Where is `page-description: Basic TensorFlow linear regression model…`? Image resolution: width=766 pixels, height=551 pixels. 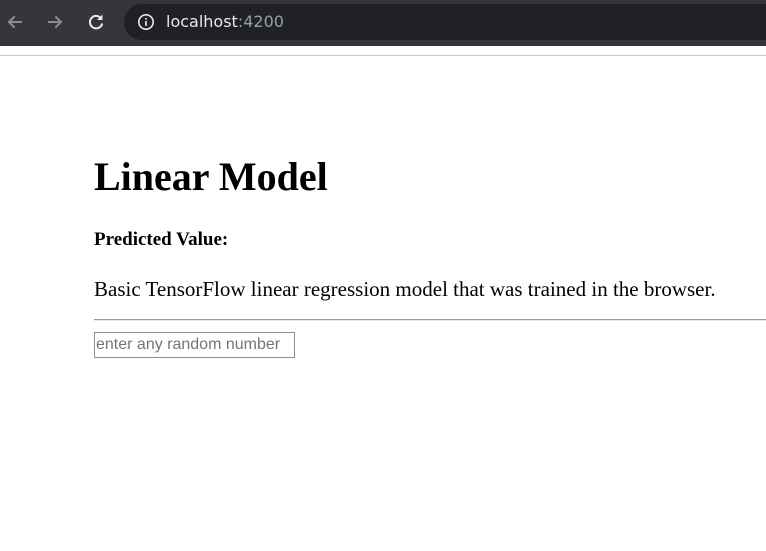 page-description: Basic TensorFlow linear regression model… is located at coordinates (405, 289).